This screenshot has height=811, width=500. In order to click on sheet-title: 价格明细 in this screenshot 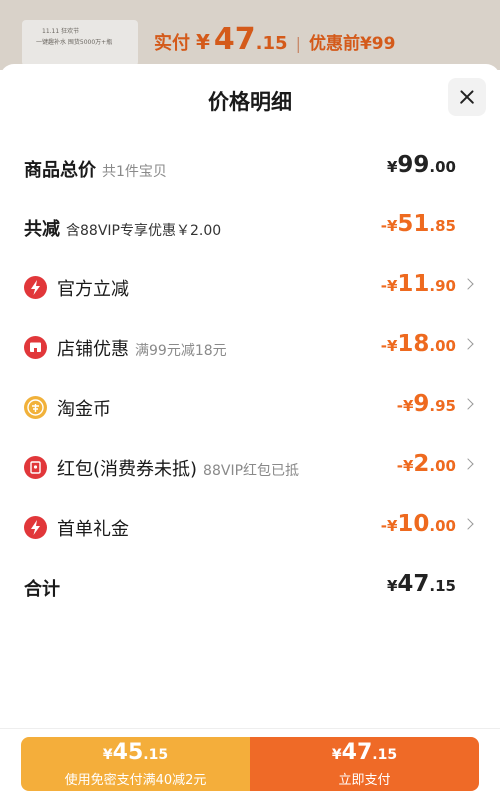, I will do `click(250, 102)`.